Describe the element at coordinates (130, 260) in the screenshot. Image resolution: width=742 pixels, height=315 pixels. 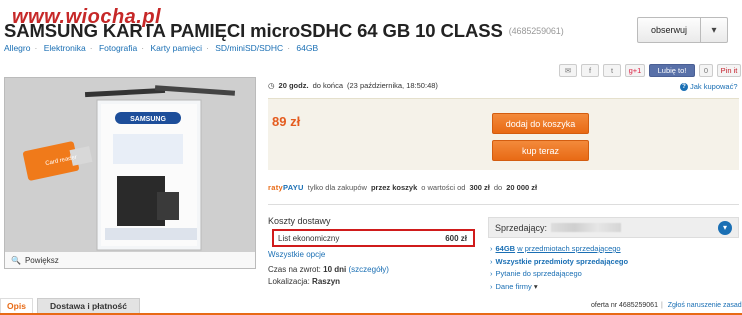
I see `zoom-button: 🔍 Powiększ` at that location.